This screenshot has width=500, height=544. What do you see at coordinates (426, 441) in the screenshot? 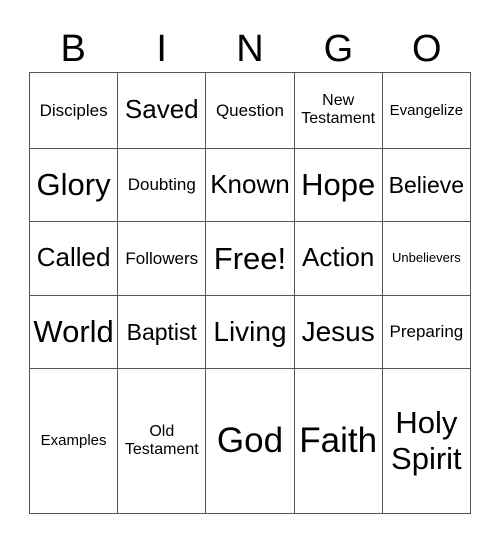
I see `bingo-cell: Holy Spirit` at bounding box center [426, 441].